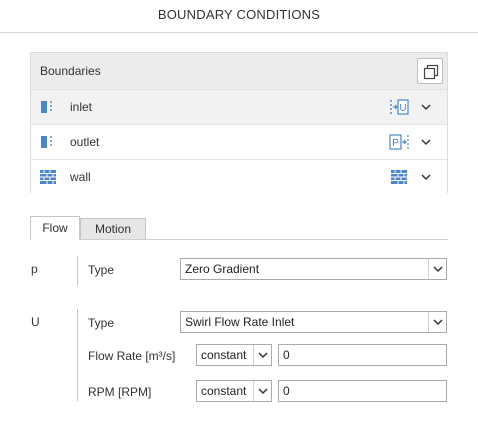 The height and width of the screenshot is (435, 478). Describe the element at coordinates (70, 71) in the screenshot. I see `boundaries-header-label: Boundaries` at that location.